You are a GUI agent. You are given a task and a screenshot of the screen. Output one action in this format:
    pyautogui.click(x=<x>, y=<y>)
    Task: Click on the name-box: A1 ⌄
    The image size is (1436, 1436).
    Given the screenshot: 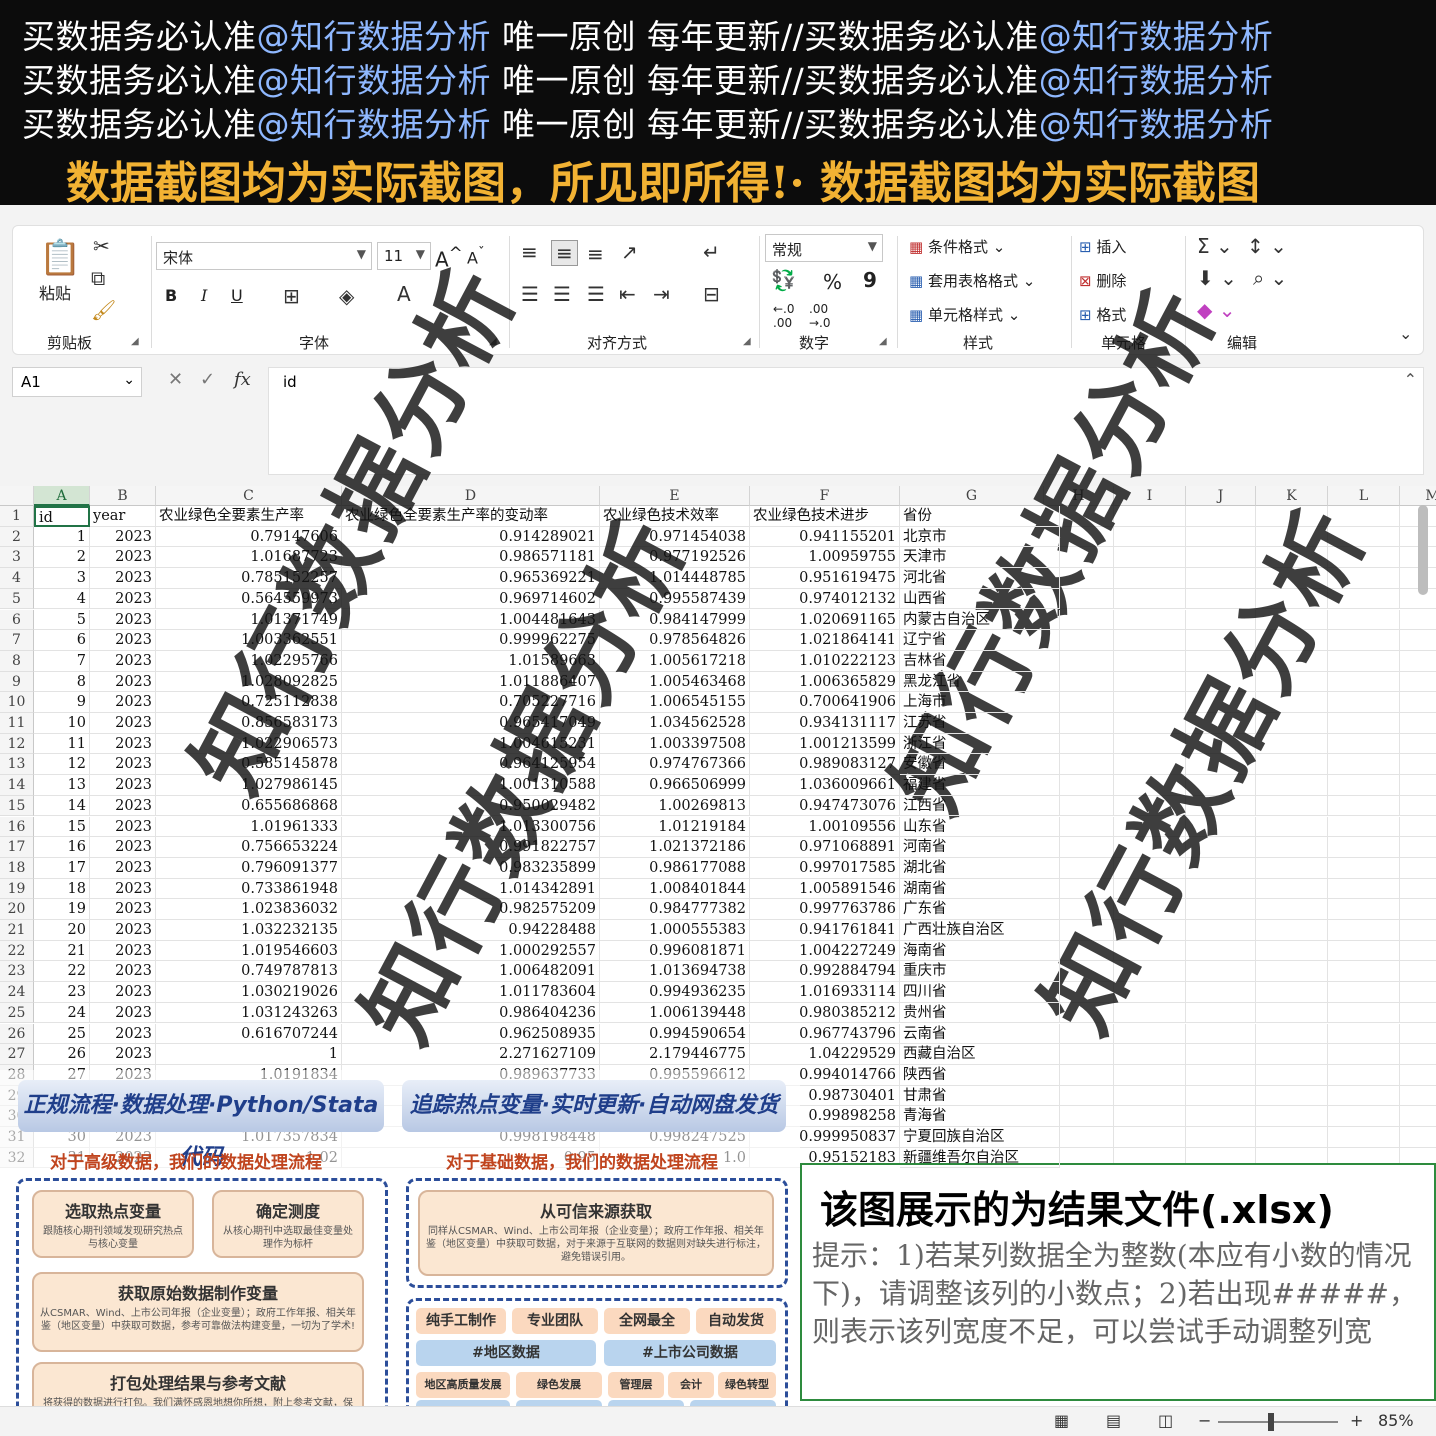 What is the action you would take?
    pyautogui.click(x=77, y=382)
    